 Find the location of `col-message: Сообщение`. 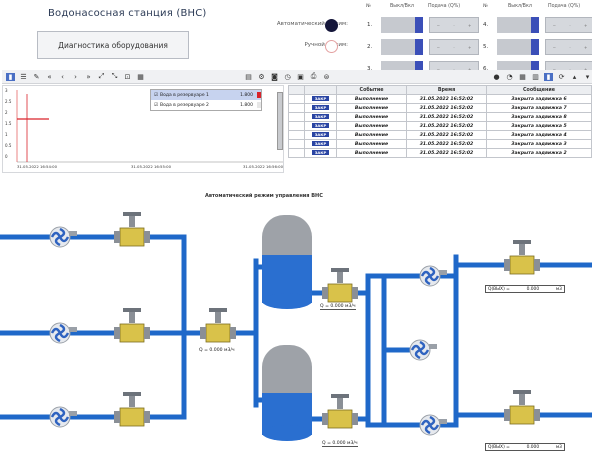

col-message: Сообщение is located at coordinates (539, 90).